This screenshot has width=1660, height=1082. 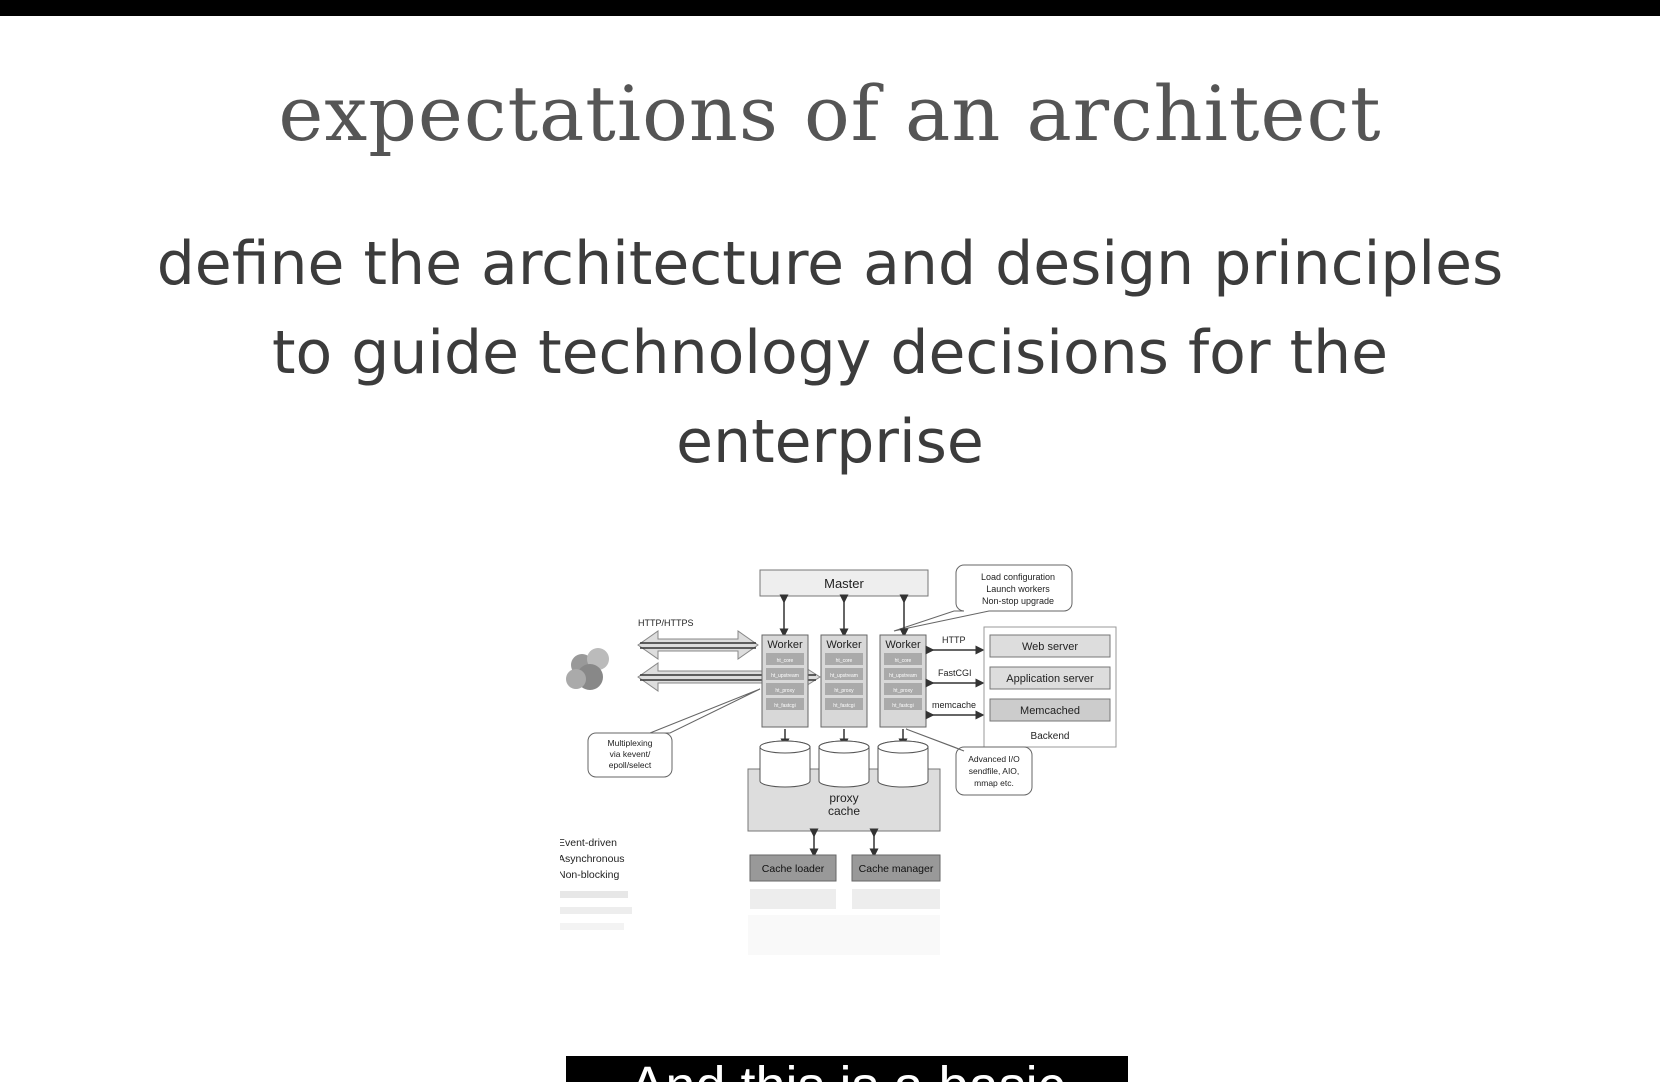 I want to click on protocol-label: HTTP/HTTPS, so click(x=666, y=623).